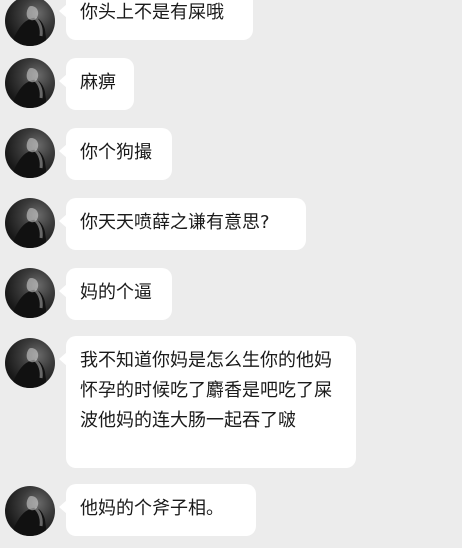  I want to click on message-bubble: 你头上不是有屎哦, so click(156, 20).